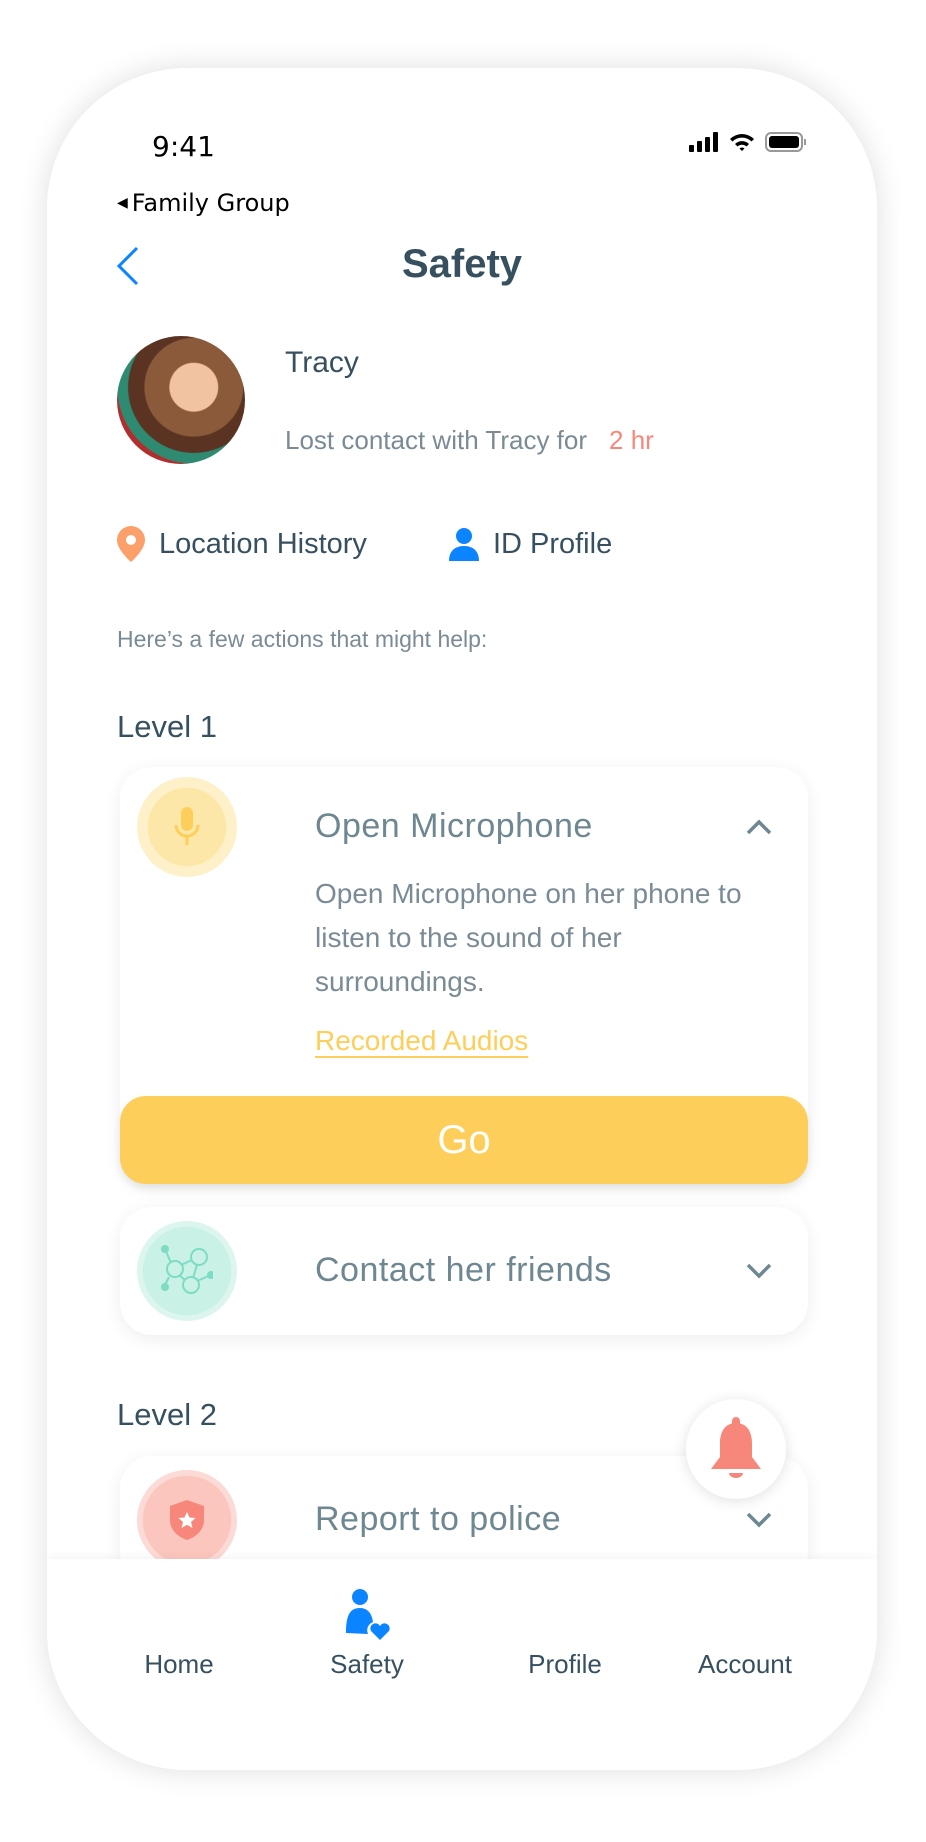  I want to click on level-2-heading: Level 2, so click(167, 1414).